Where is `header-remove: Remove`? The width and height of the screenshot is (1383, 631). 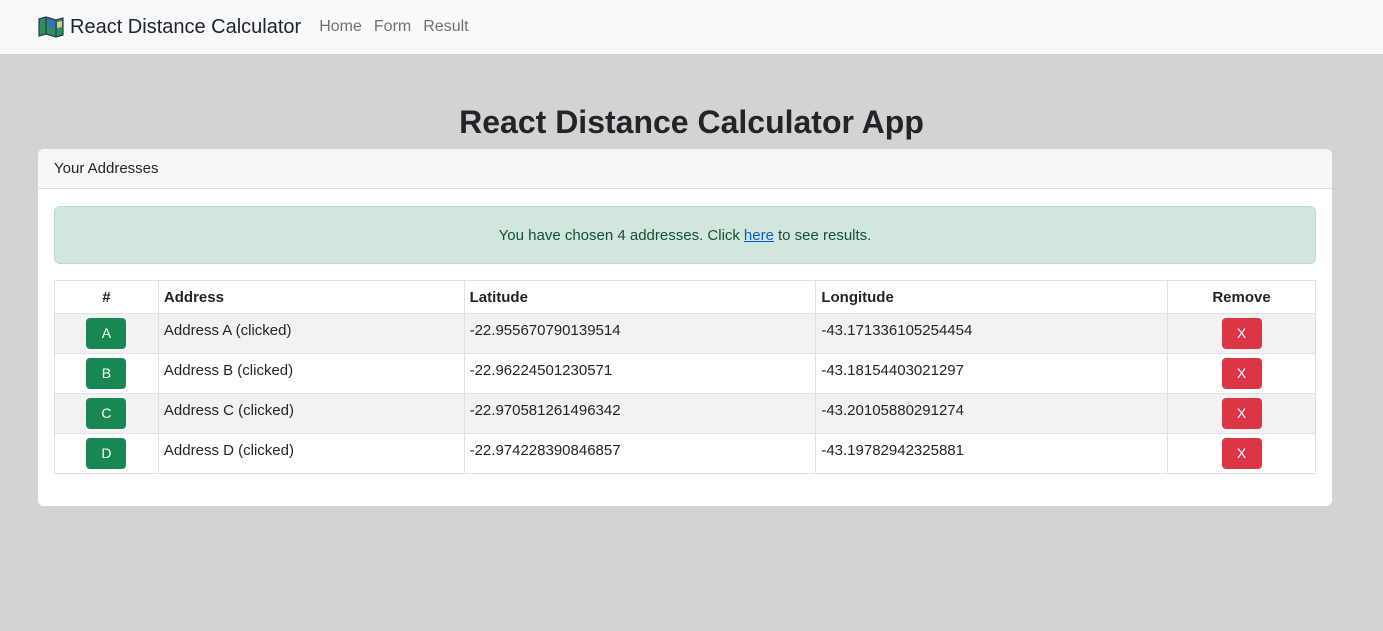 header-remove: Remove is located at coordinates (1241, 297).